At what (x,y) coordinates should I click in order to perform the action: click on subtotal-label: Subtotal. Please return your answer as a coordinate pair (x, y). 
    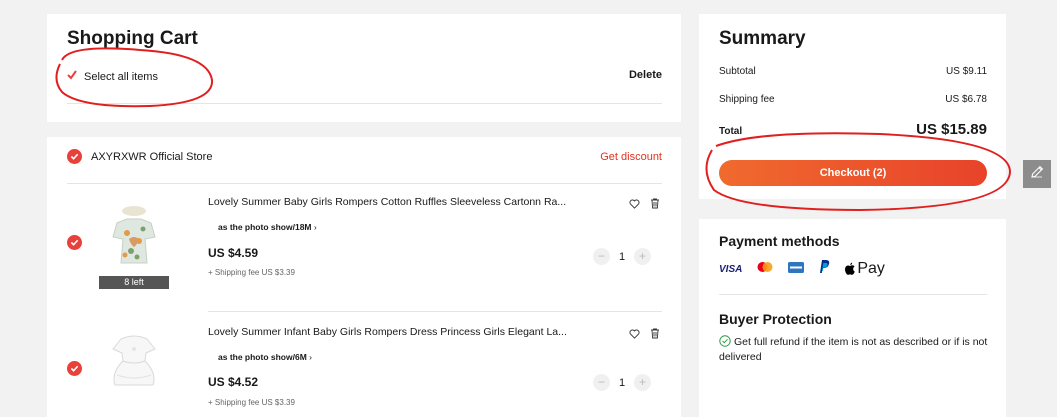
    Looking at the image, I should click on (737, 71).